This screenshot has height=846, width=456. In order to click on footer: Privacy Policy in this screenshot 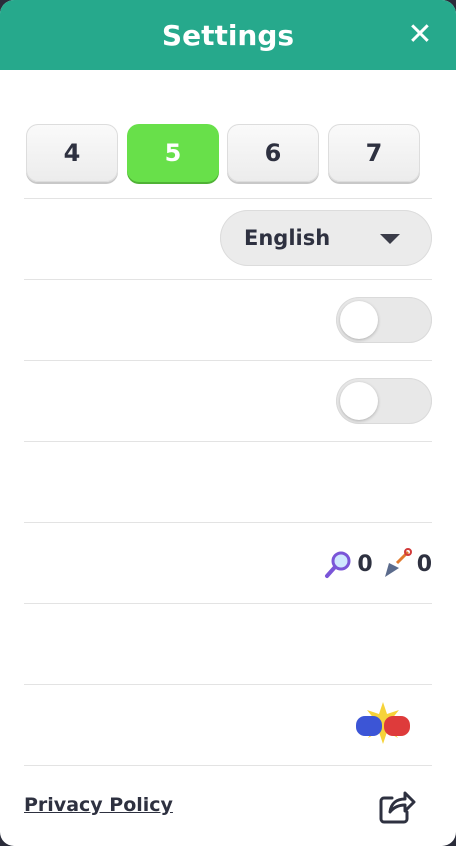, I will do `click(228, 806)`.